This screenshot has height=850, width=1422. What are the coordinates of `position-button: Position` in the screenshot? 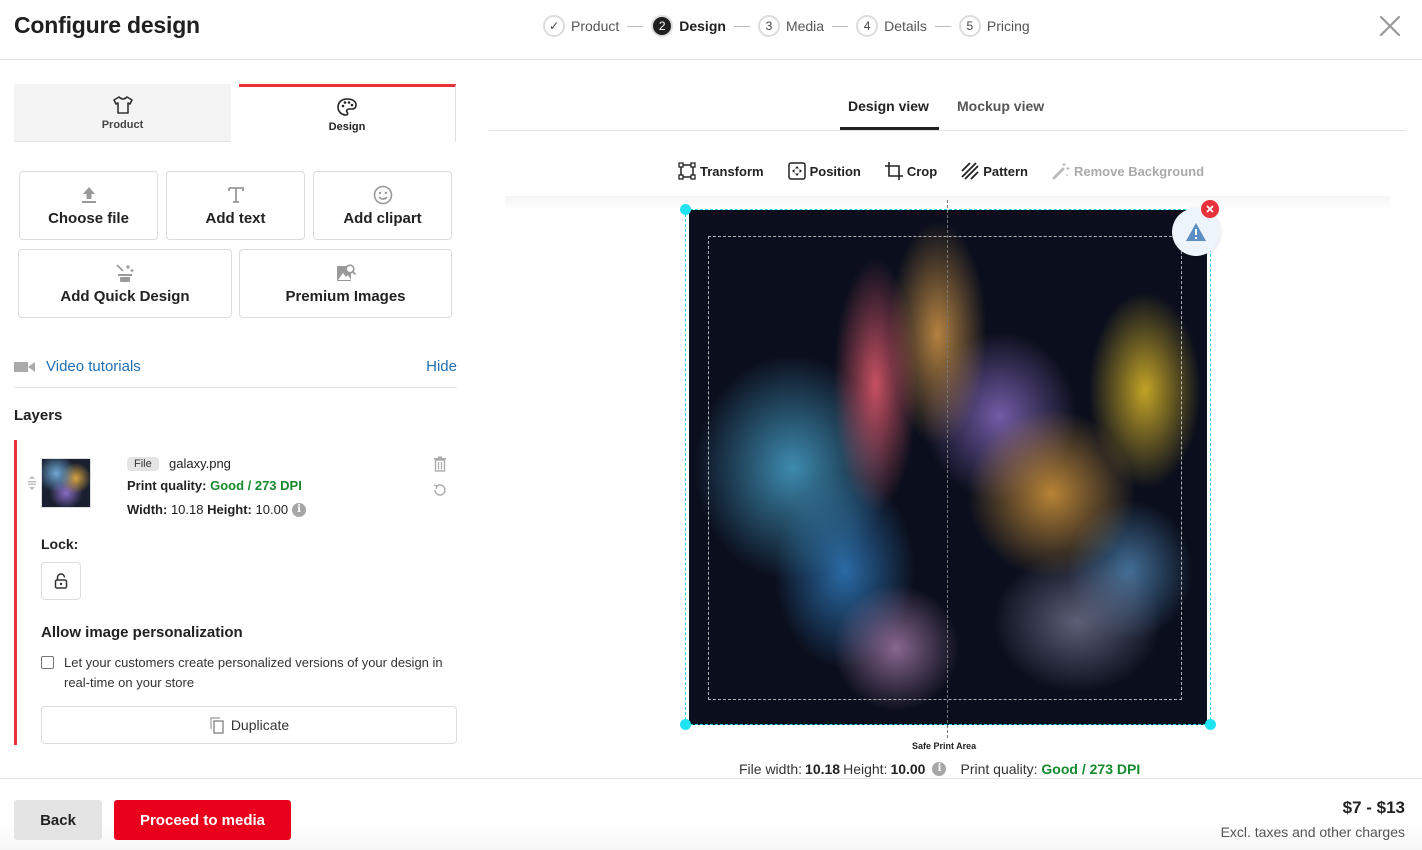 It's located at (824, 171).